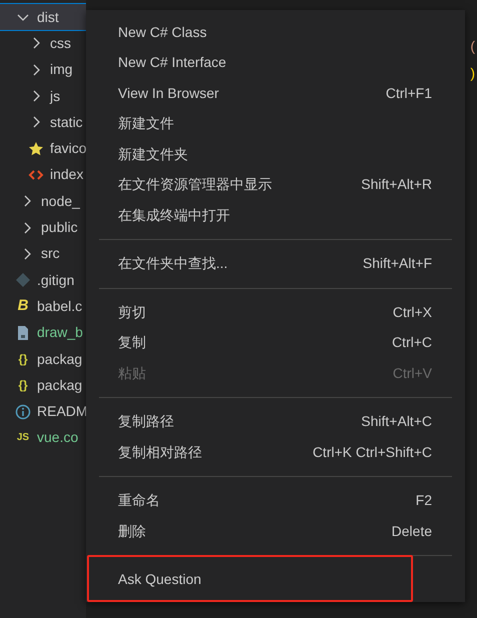  I want to click on info-icon, so click(23, 412).